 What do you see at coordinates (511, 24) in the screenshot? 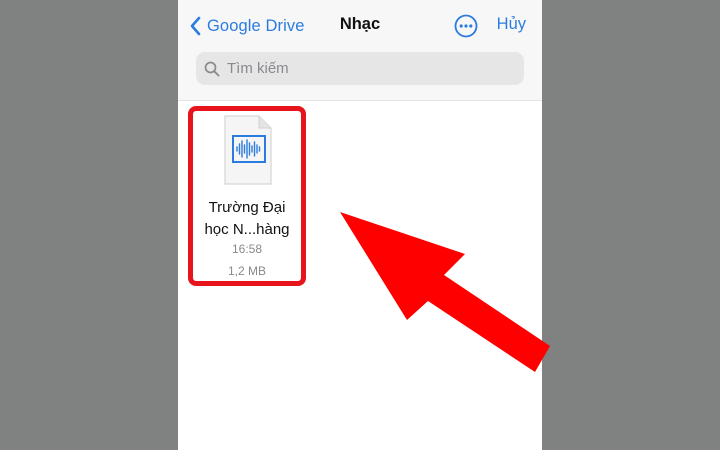
I see `cancel-button: Hủy` at bounding box center [511, 24].